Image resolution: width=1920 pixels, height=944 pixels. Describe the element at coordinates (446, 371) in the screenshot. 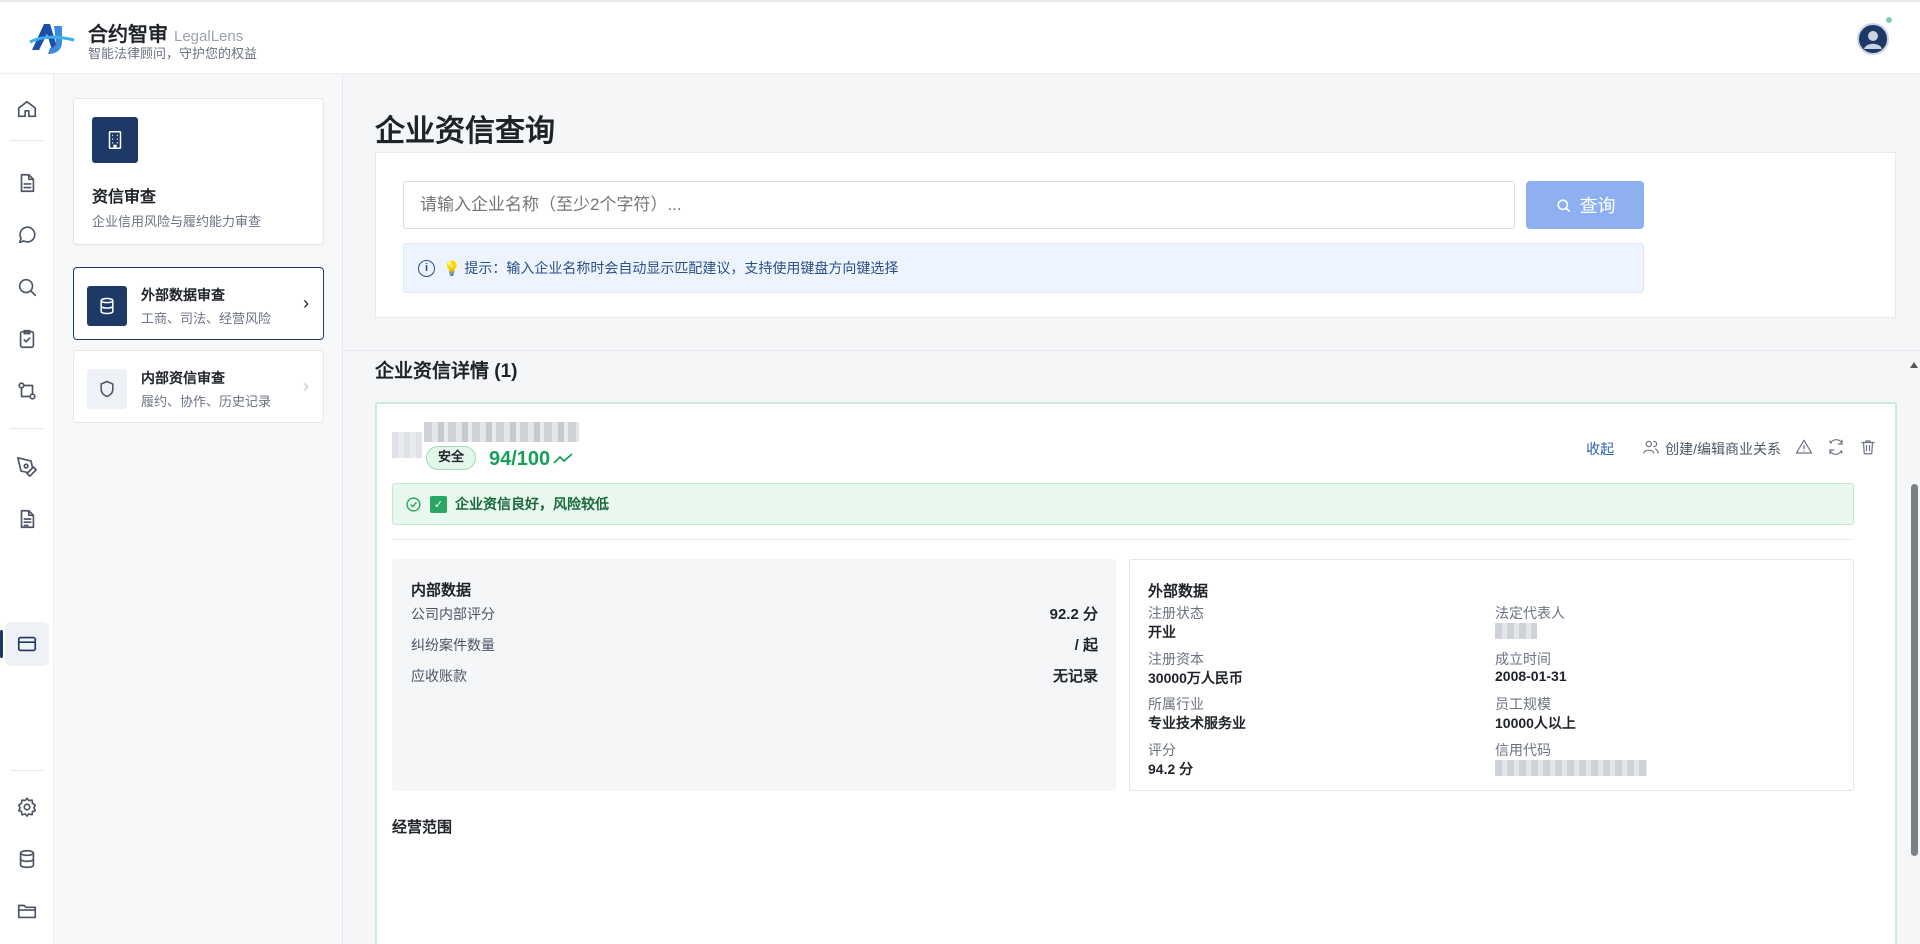

I see `section-title: 企业资信详情 (1)` at that location.